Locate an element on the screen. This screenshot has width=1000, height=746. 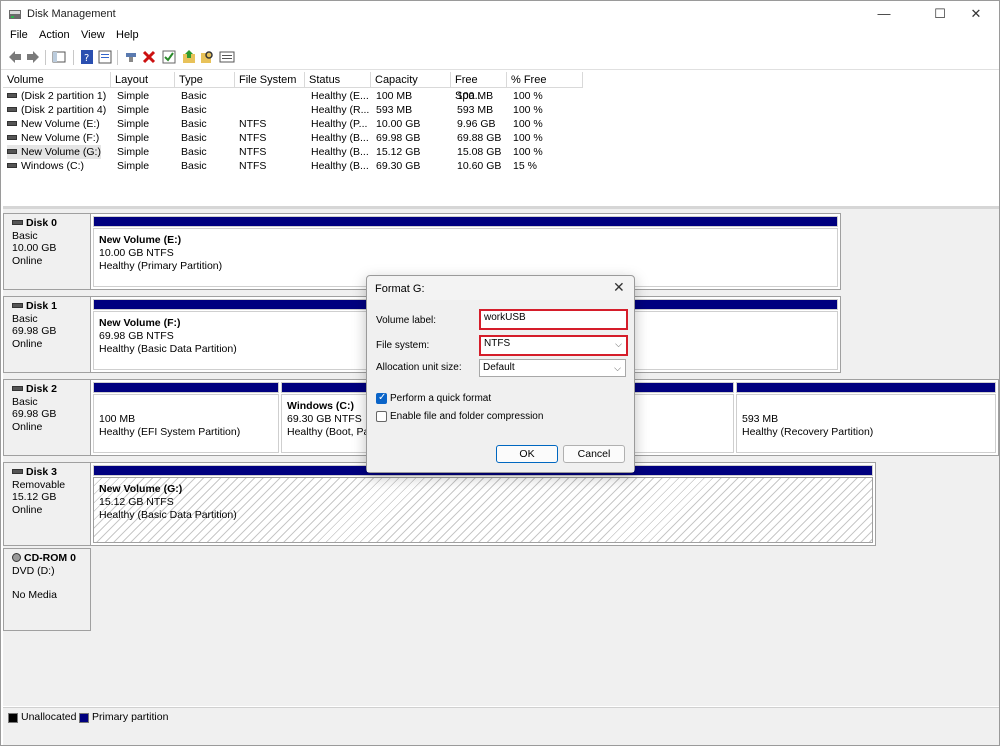
cell-capacity: 10.00 GB is located at coordinates (398, 124).